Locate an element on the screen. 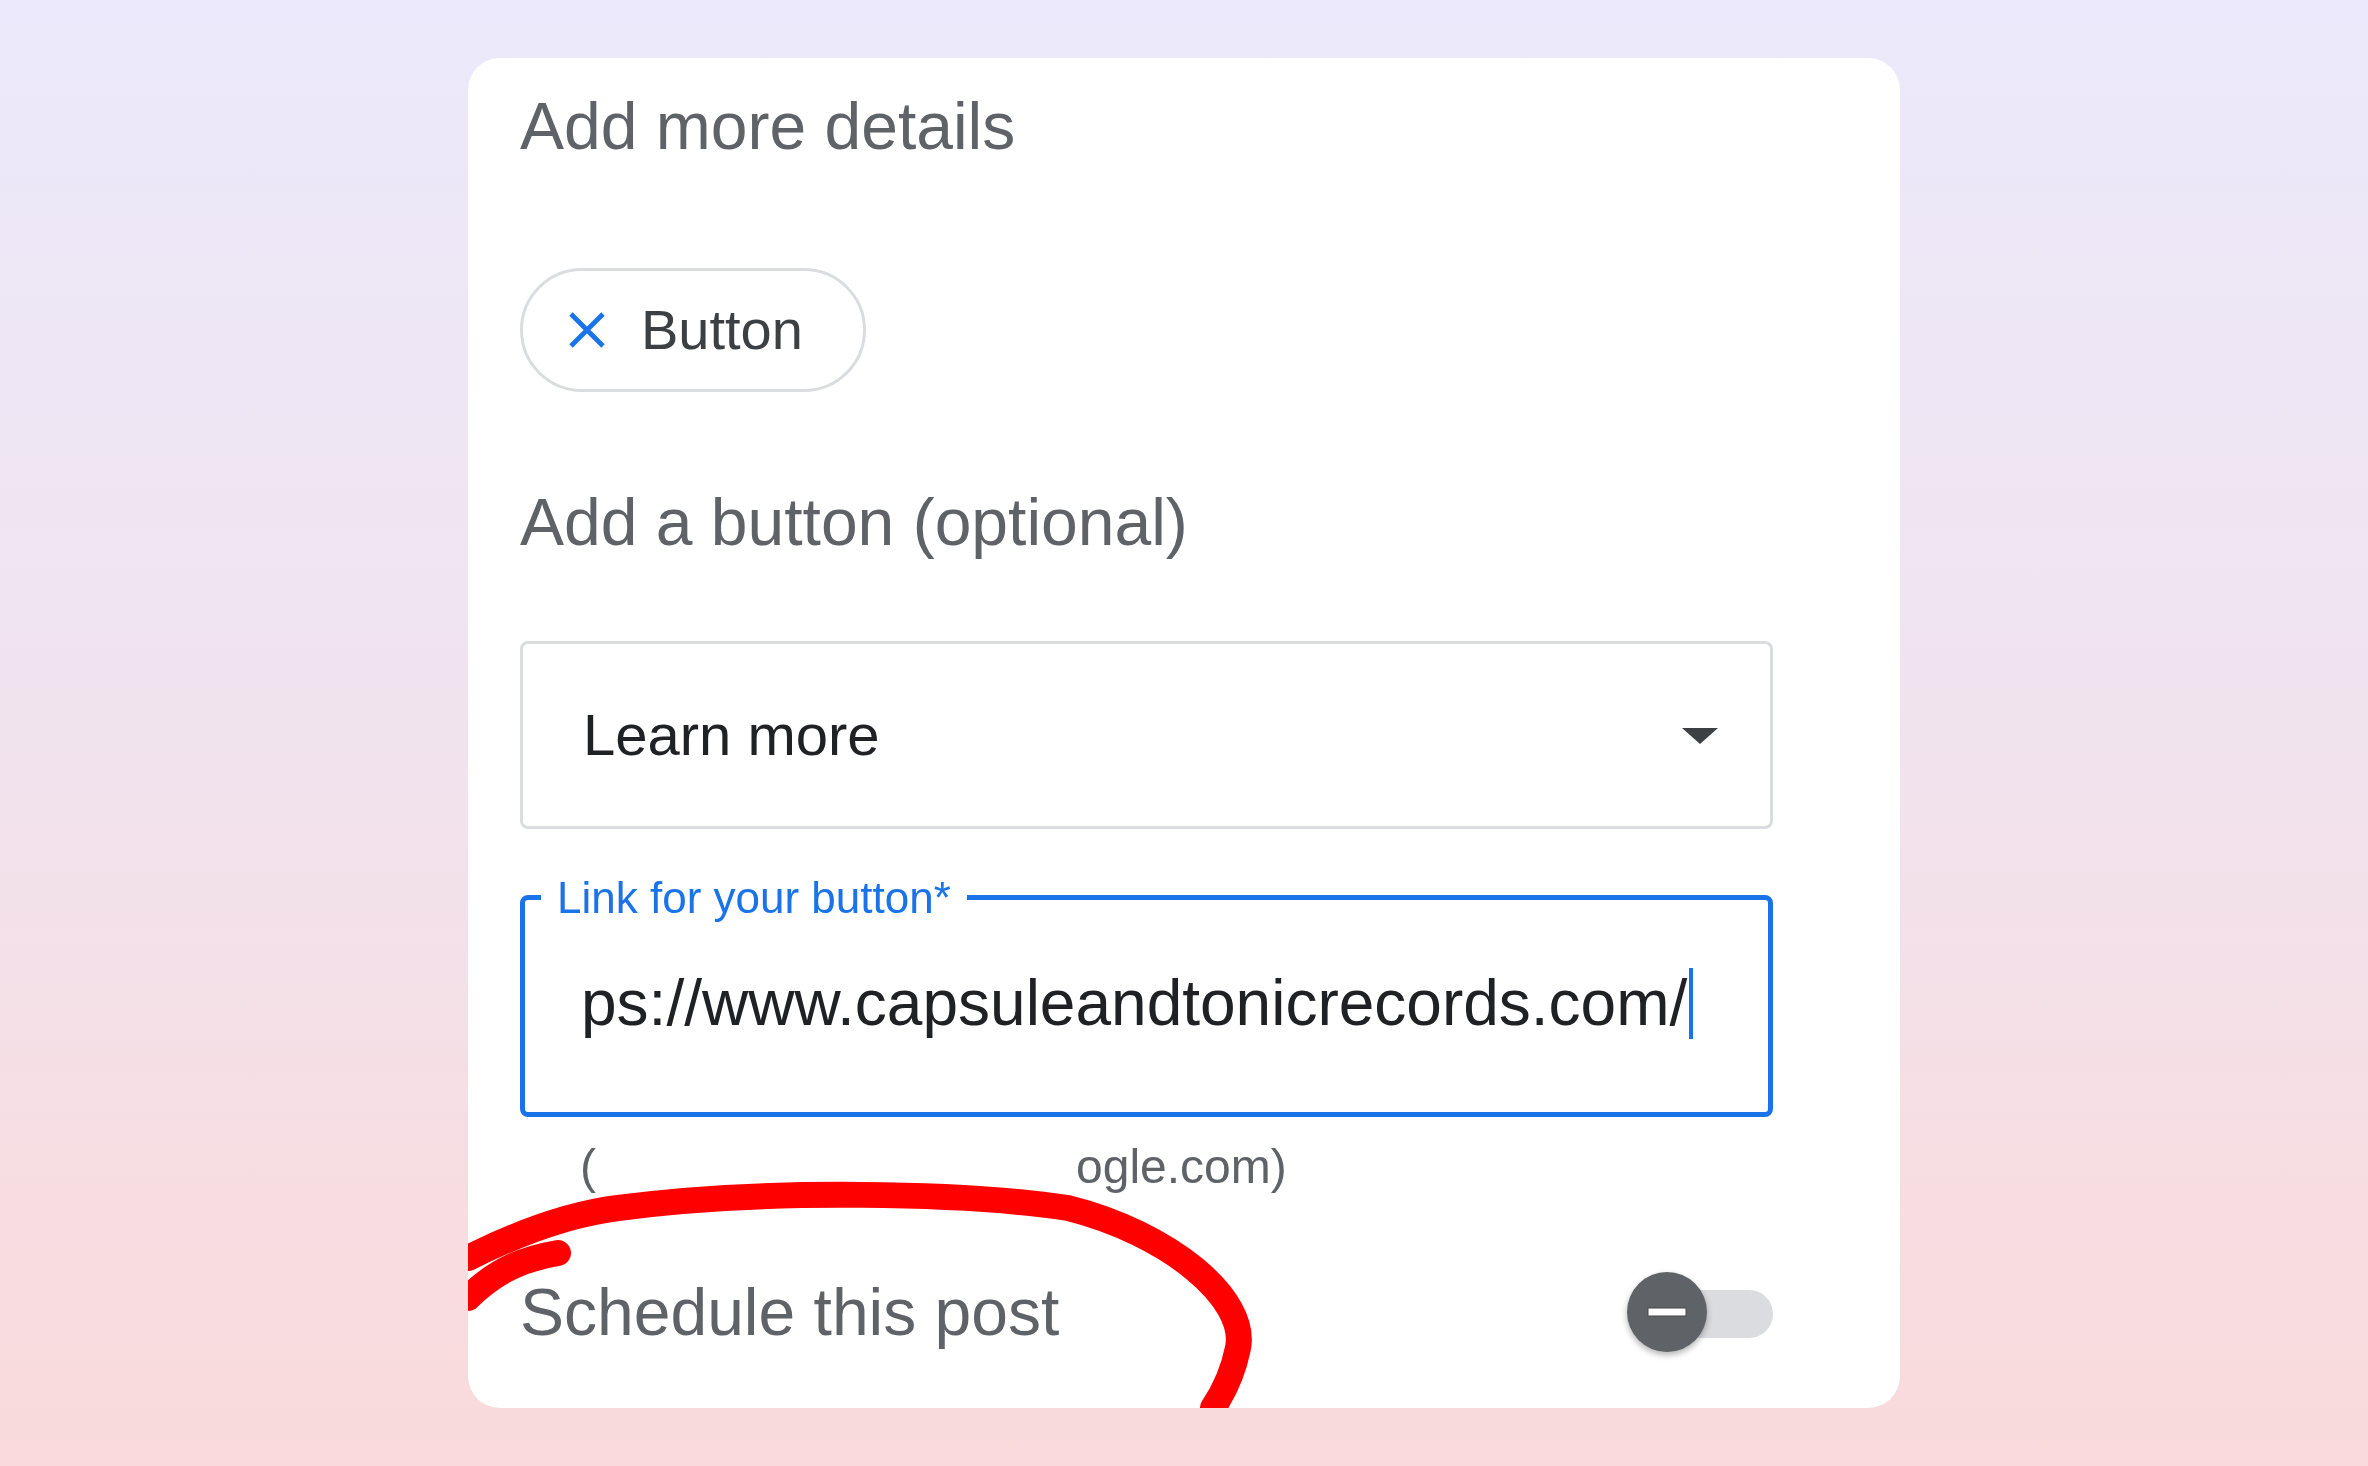  section-title: Add a button (optional) is located at coordinates (854, 523).